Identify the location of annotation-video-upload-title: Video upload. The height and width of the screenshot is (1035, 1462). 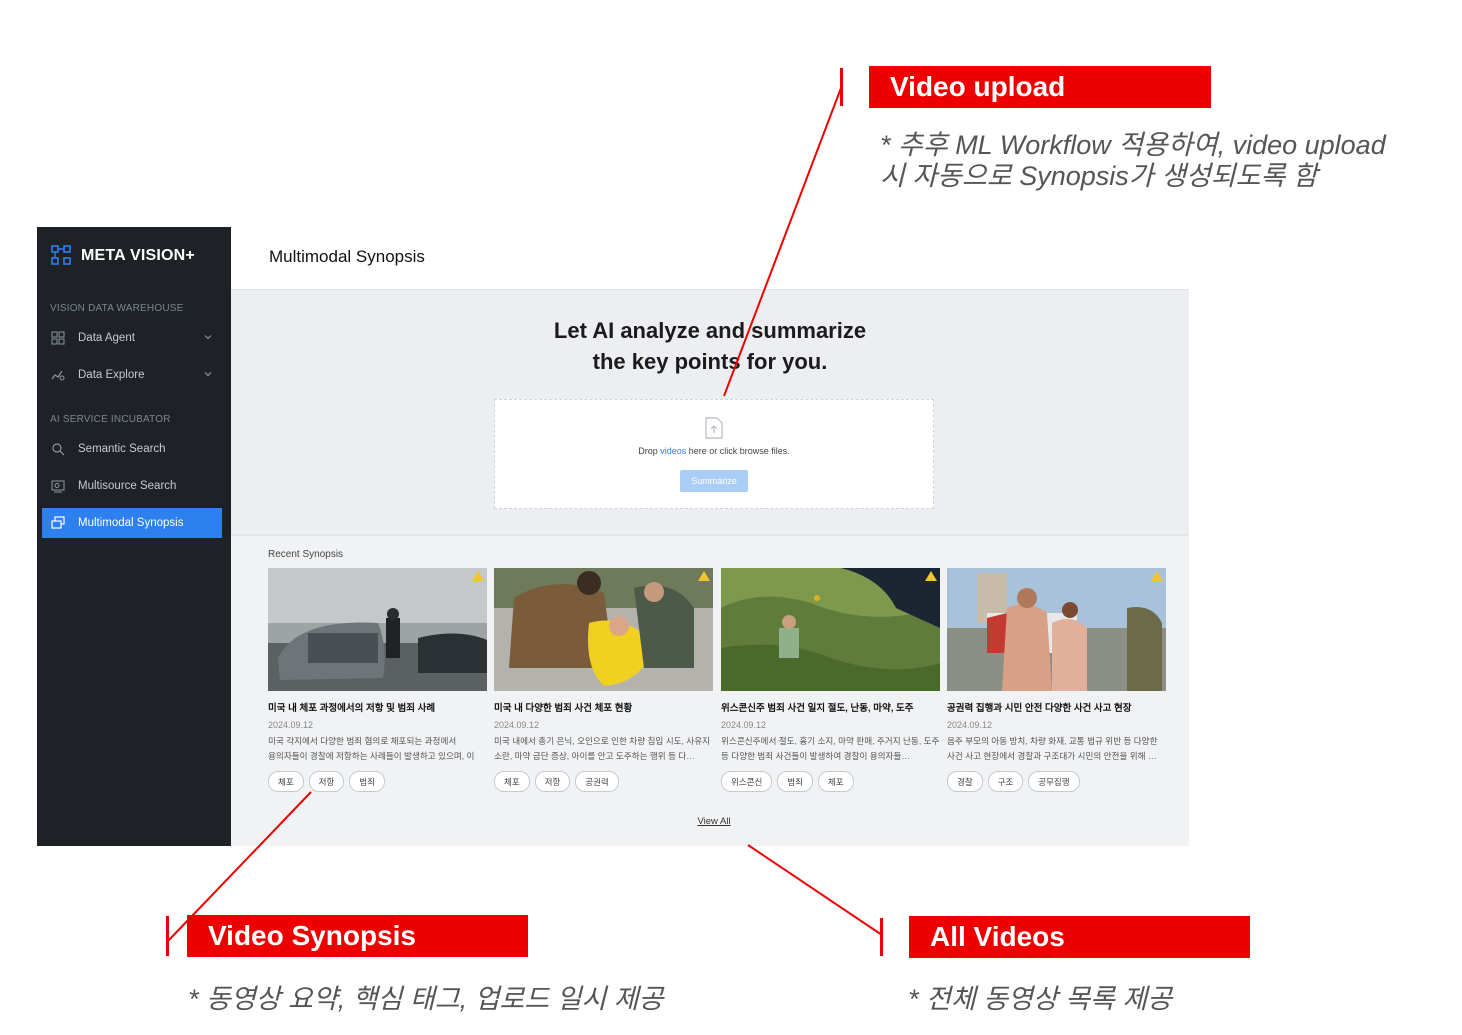
(1040, 87).